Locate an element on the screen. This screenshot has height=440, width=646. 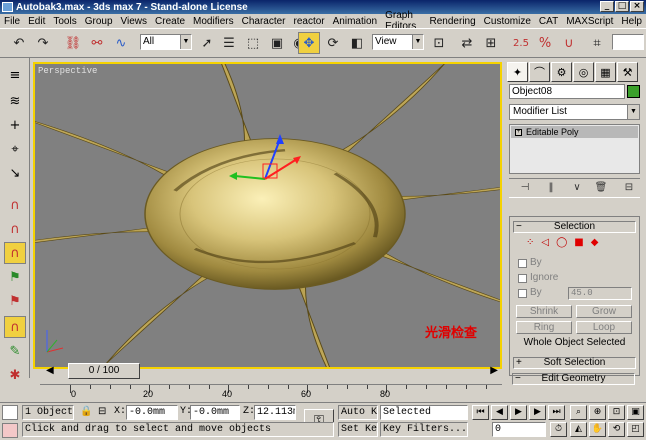
menu-edit: Edit is located at coordinates (36, 21).